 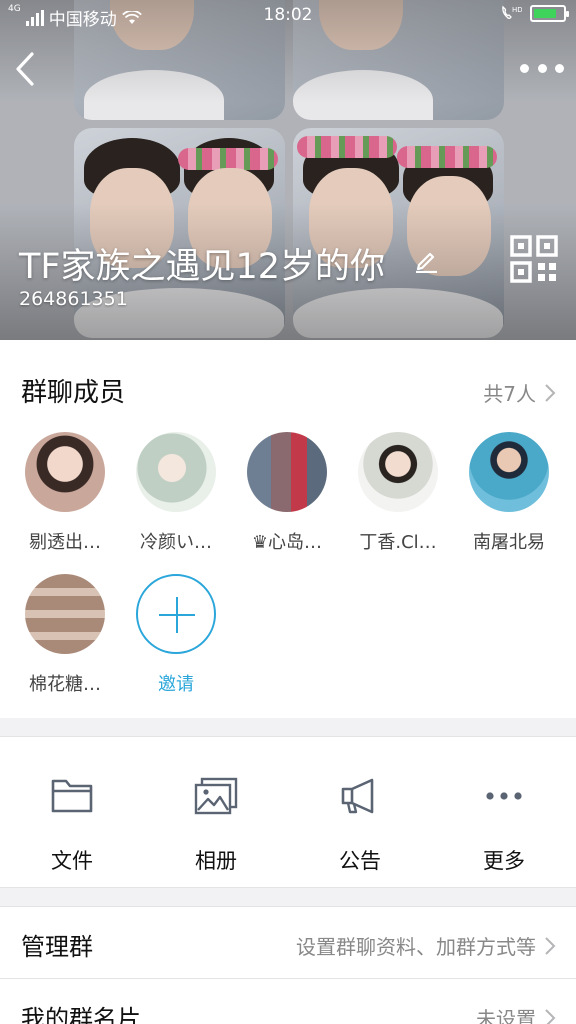 I want to click on qr-code-icon, so click(x=534, y=259).